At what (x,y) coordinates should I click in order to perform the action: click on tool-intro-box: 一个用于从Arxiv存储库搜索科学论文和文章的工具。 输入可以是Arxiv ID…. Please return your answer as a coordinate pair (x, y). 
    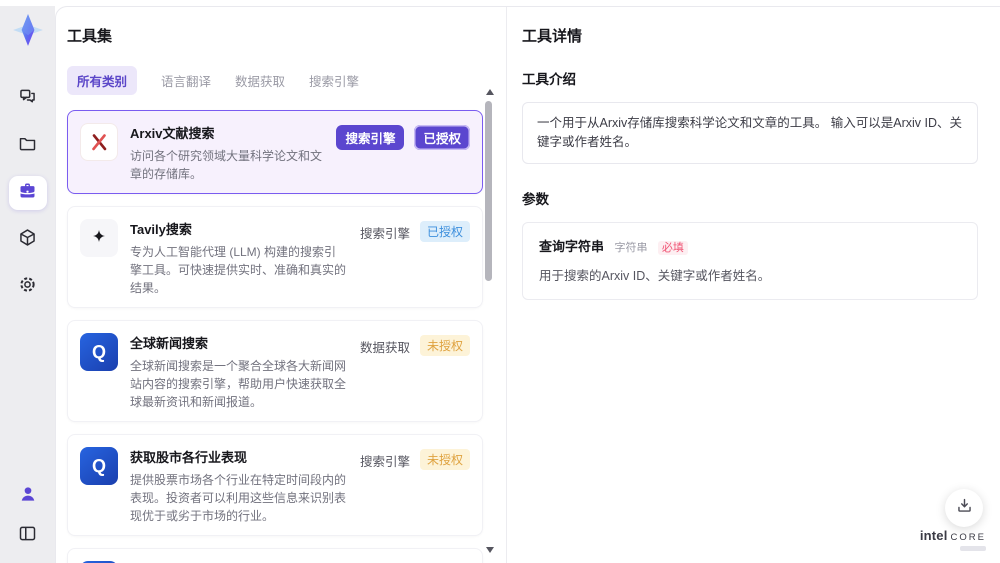
    Looking at the image, I should click on (750, 133).